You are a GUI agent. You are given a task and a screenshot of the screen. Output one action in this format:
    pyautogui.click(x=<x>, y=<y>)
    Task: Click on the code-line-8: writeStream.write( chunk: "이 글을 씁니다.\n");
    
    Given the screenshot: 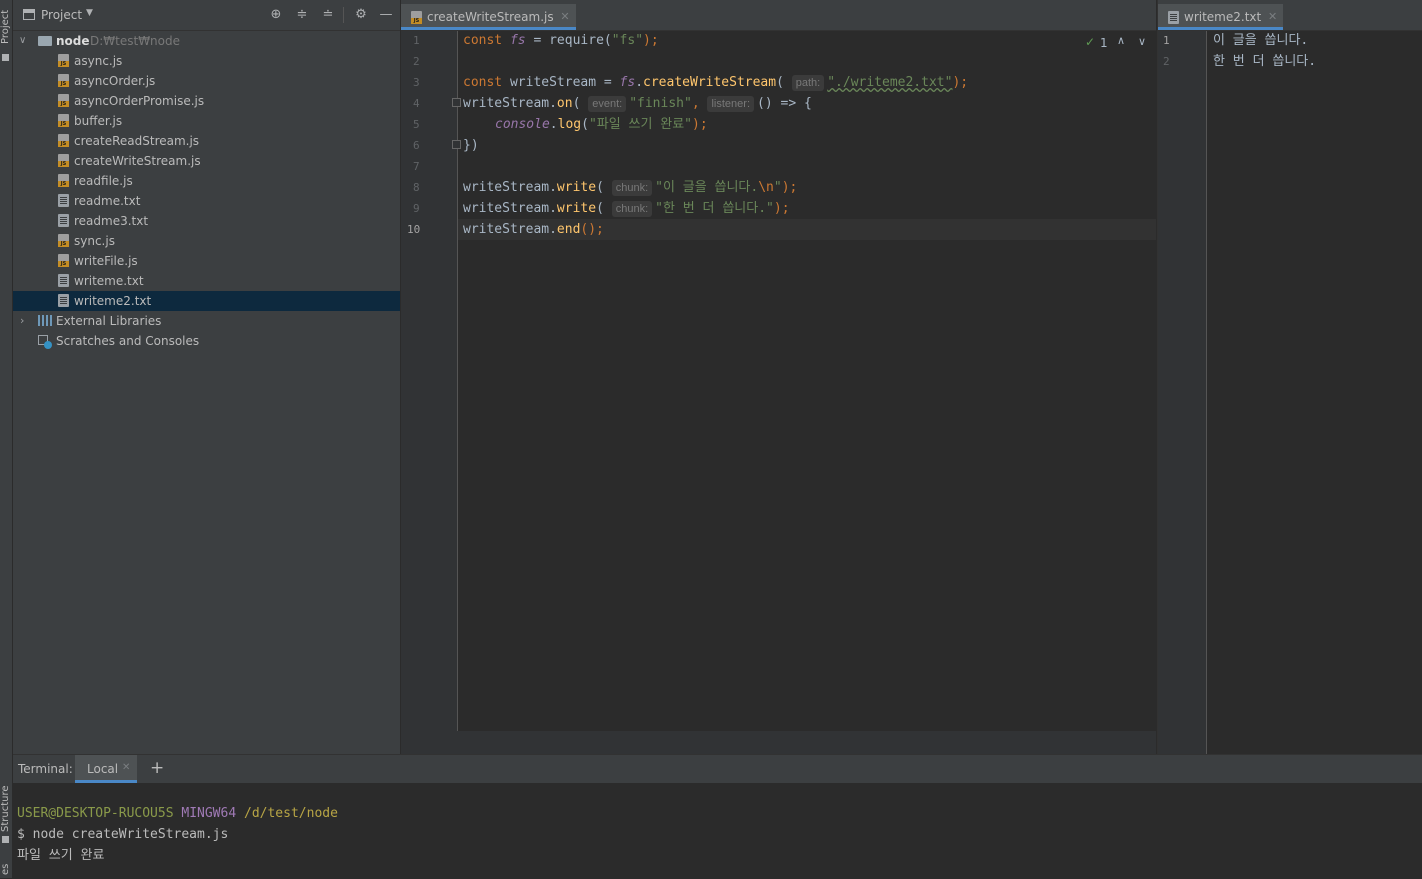 What is the action you would take?
    pyautogui.click(x=630, y=187)
    